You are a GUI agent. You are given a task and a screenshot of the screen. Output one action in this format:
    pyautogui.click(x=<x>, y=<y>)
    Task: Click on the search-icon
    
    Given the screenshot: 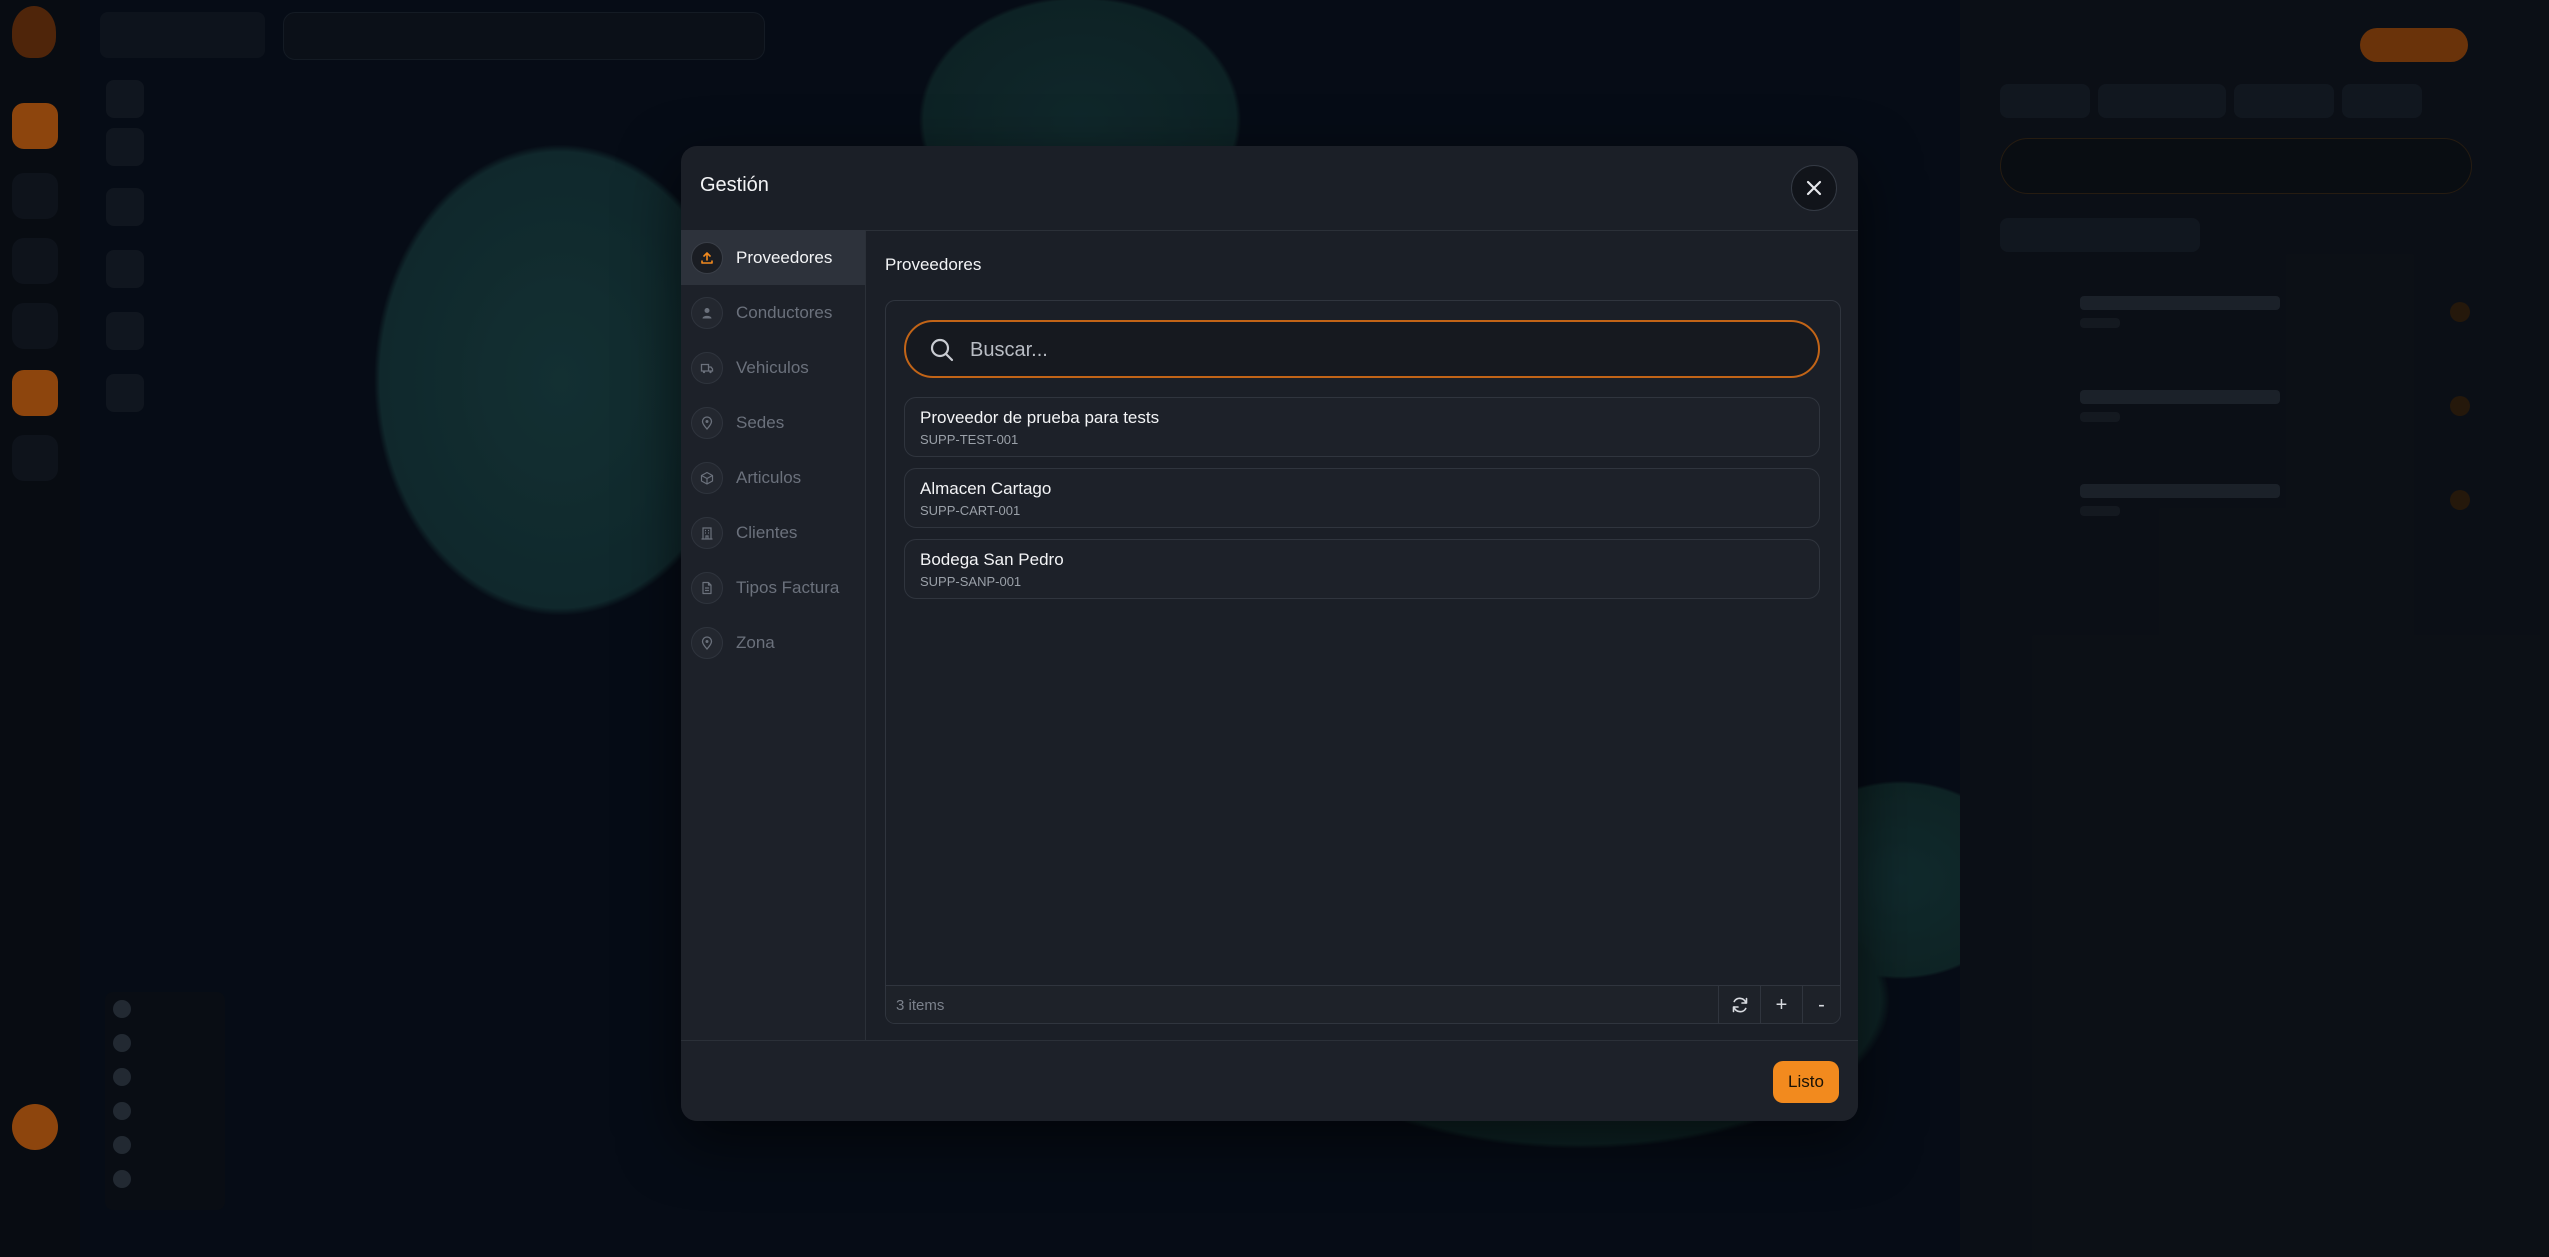 What is the action you would take?
    pyautogui.click(x=942, y=350)
    